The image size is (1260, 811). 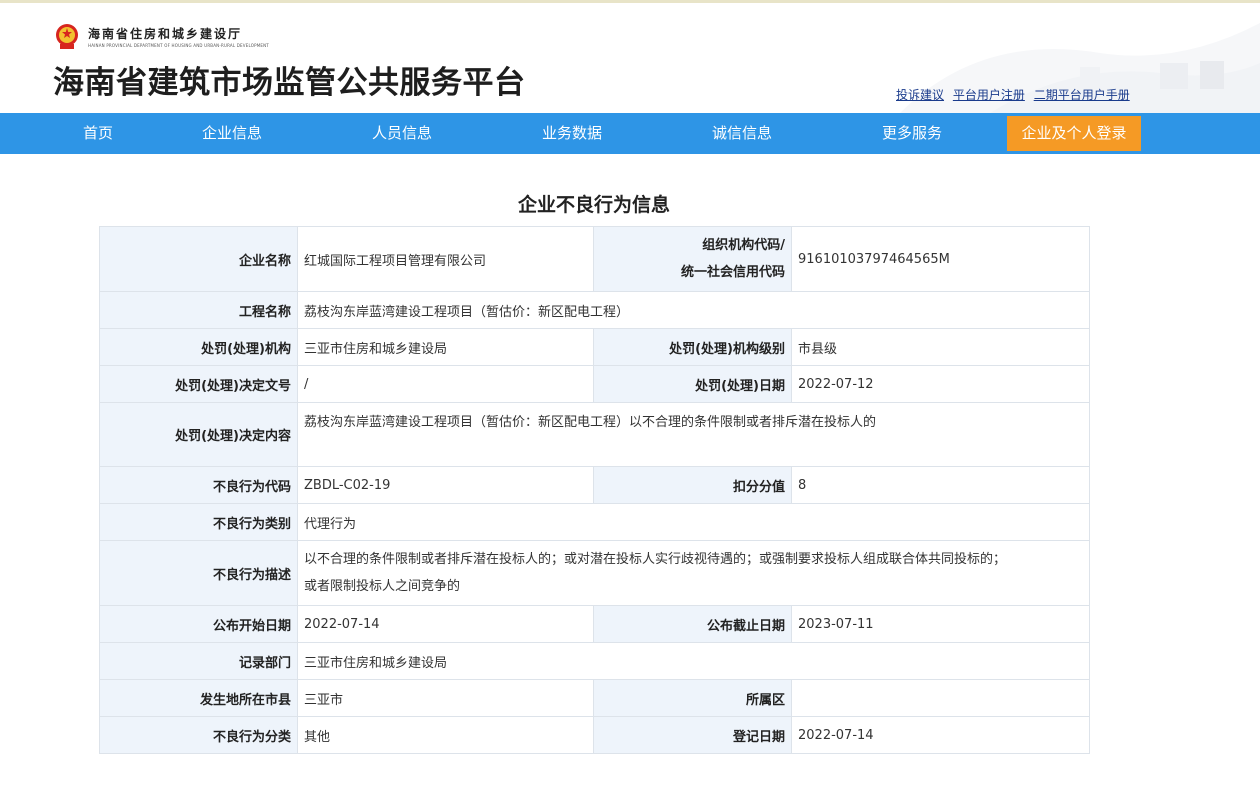 What do you see at coordinates (940, 624) in the screenshot?
I see `publish-end-value: 2023-07-11` at bounding box center [940, 624].